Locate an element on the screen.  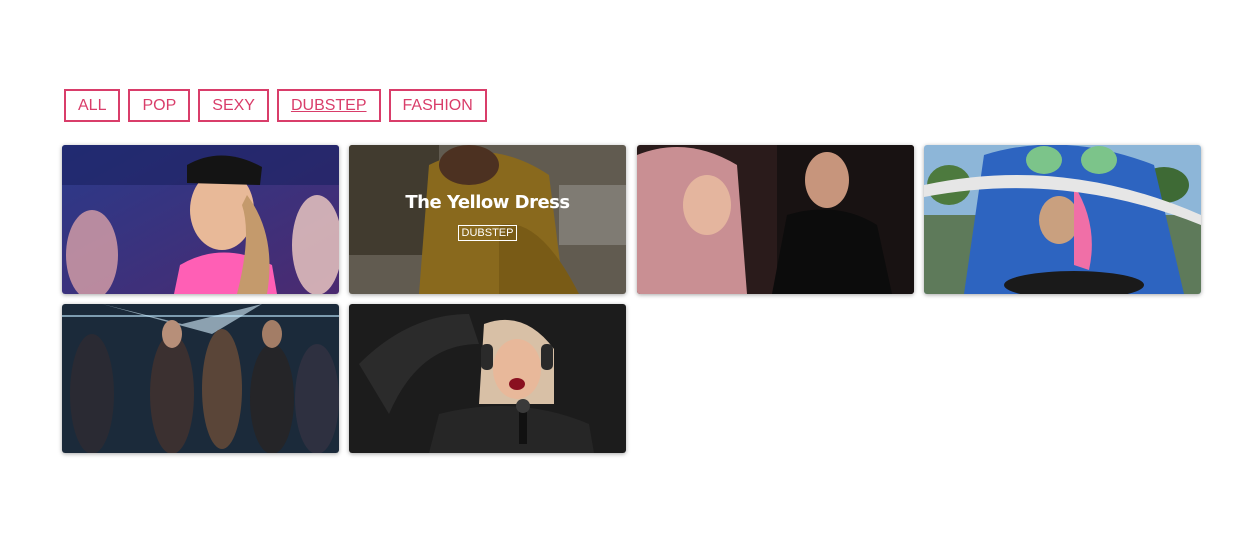
gallery-item-title: The Yellow Dress is located at coordinates (487, 202).